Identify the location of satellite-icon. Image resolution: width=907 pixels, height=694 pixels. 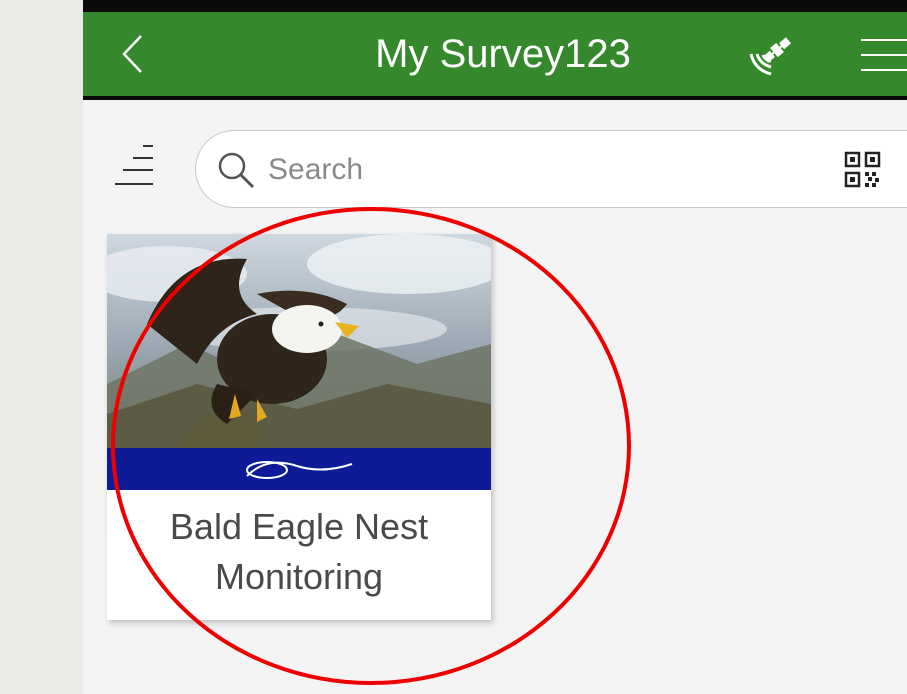
(770, 56).